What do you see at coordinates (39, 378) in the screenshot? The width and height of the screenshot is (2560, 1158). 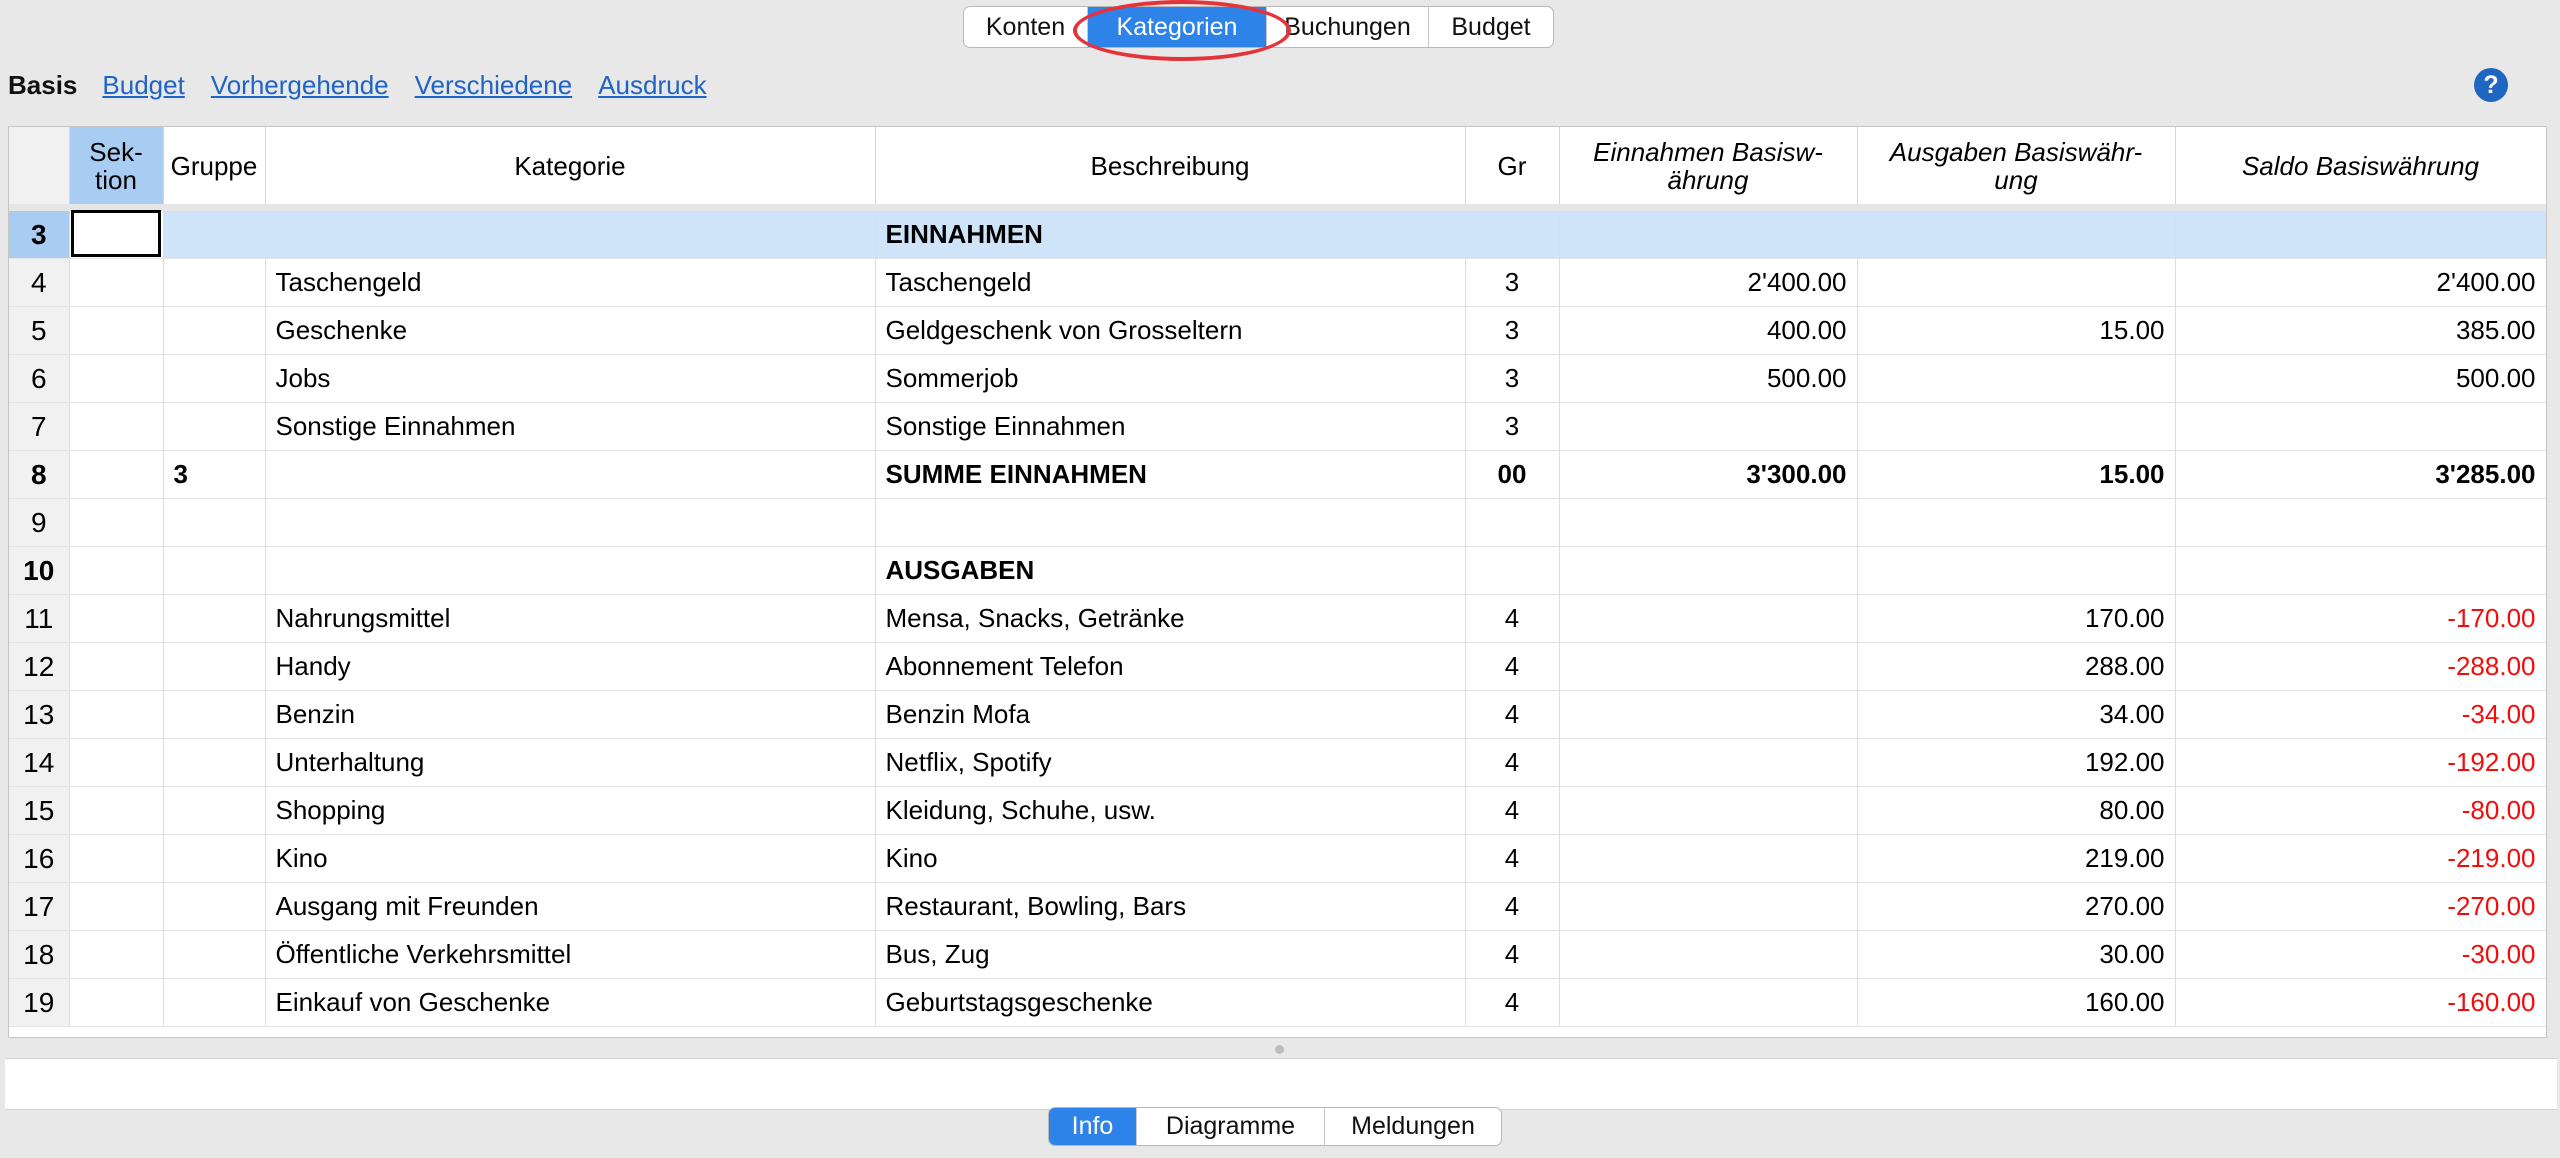 I see `row-number: 6` at bounding box center [39, 378].